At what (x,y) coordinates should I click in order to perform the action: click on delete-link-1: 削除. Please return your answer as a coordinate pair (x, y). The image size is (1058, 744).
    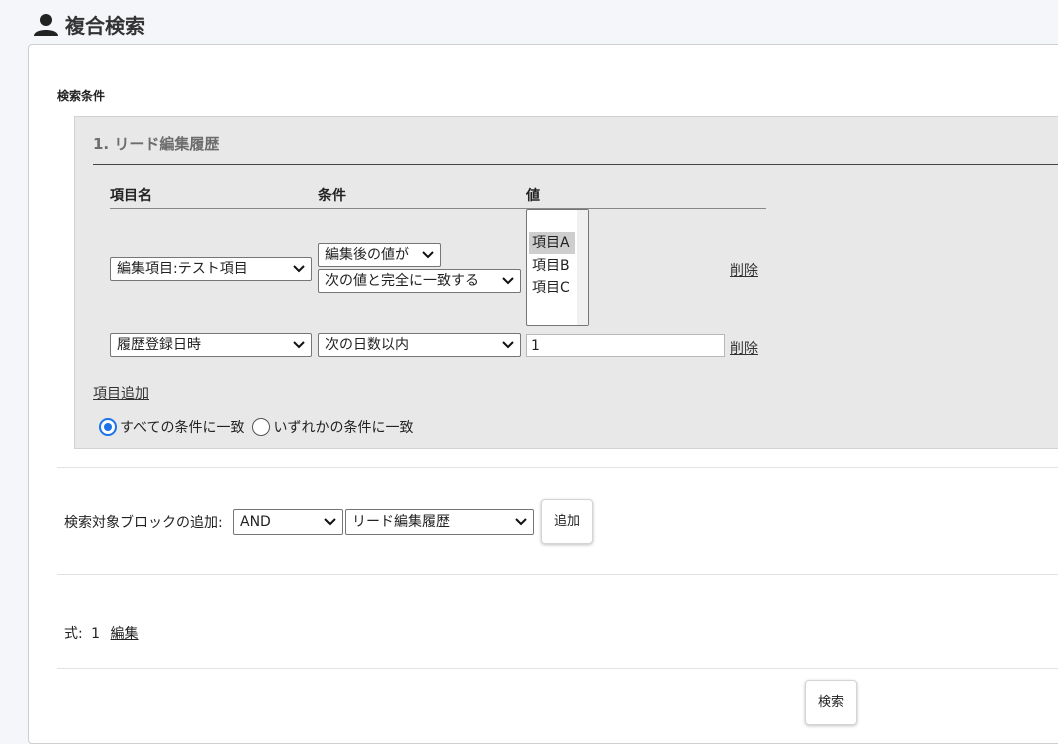
    Looking at the image, I should click on (744, 270).